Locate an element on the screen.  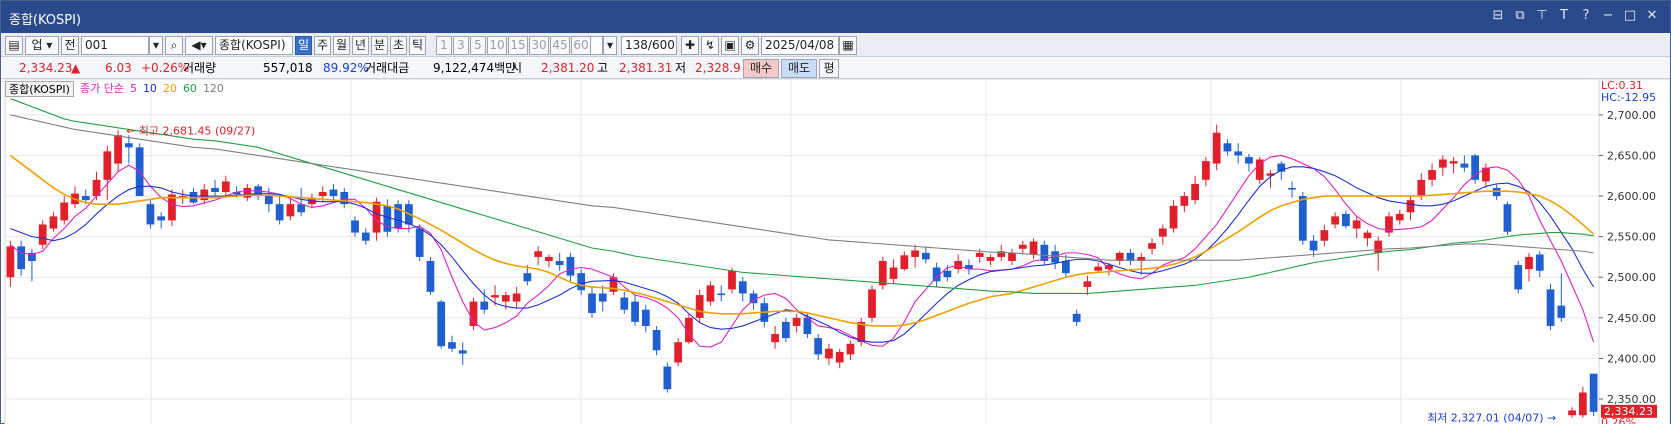
legend-ma10: 10 is located at coordinates (149, 88).